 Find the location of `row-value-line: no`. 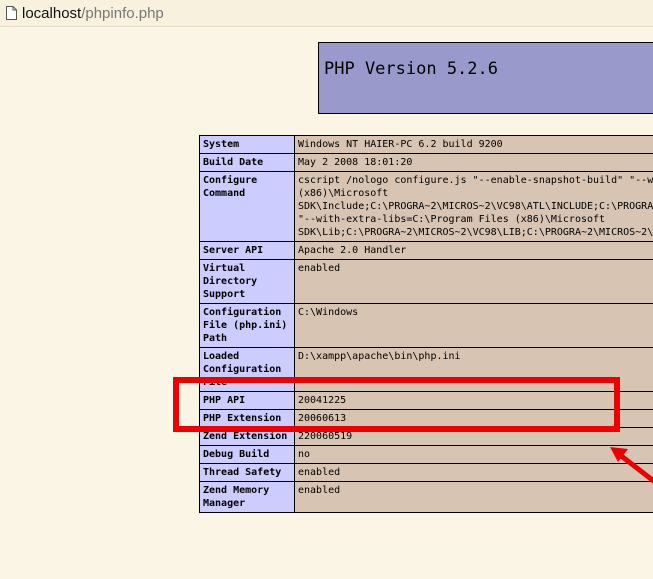

row-value-line: no is located at coordinates (304, 454).